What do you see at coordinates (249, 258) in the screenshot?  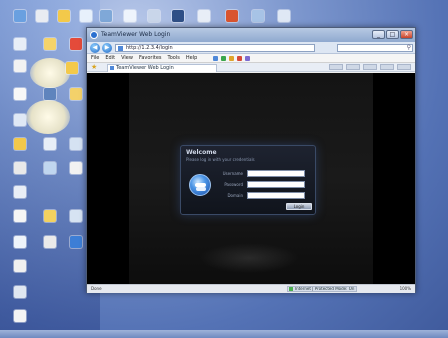 I see `stage-glow` at bounding box center [249, 258].